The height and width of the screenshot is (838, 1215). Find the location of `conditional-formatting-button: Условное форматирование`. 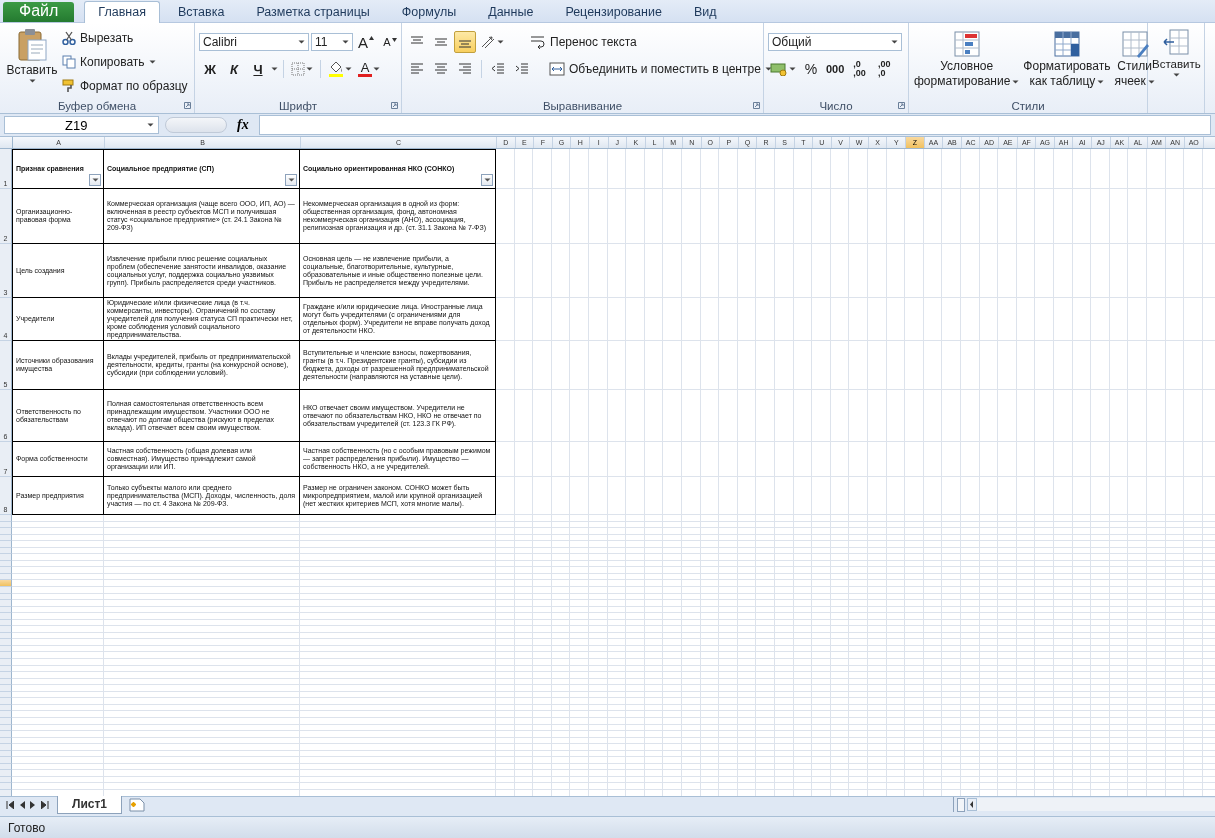

conditional-formatting-button: Условное форматирование is located at coordinates (967, 63).